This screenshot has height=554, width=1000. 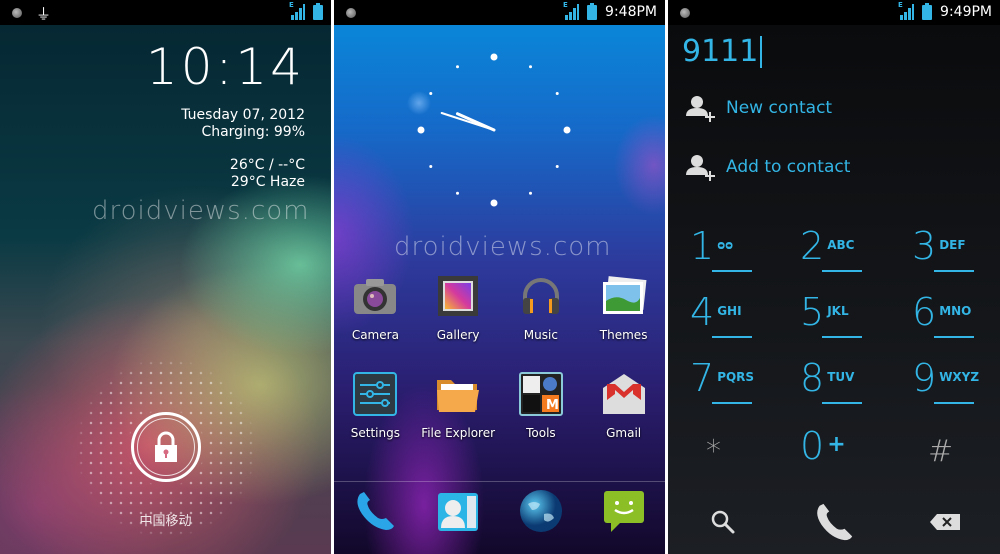 I want to click on status-time: 9:48PM, so click(x=631, y=12).